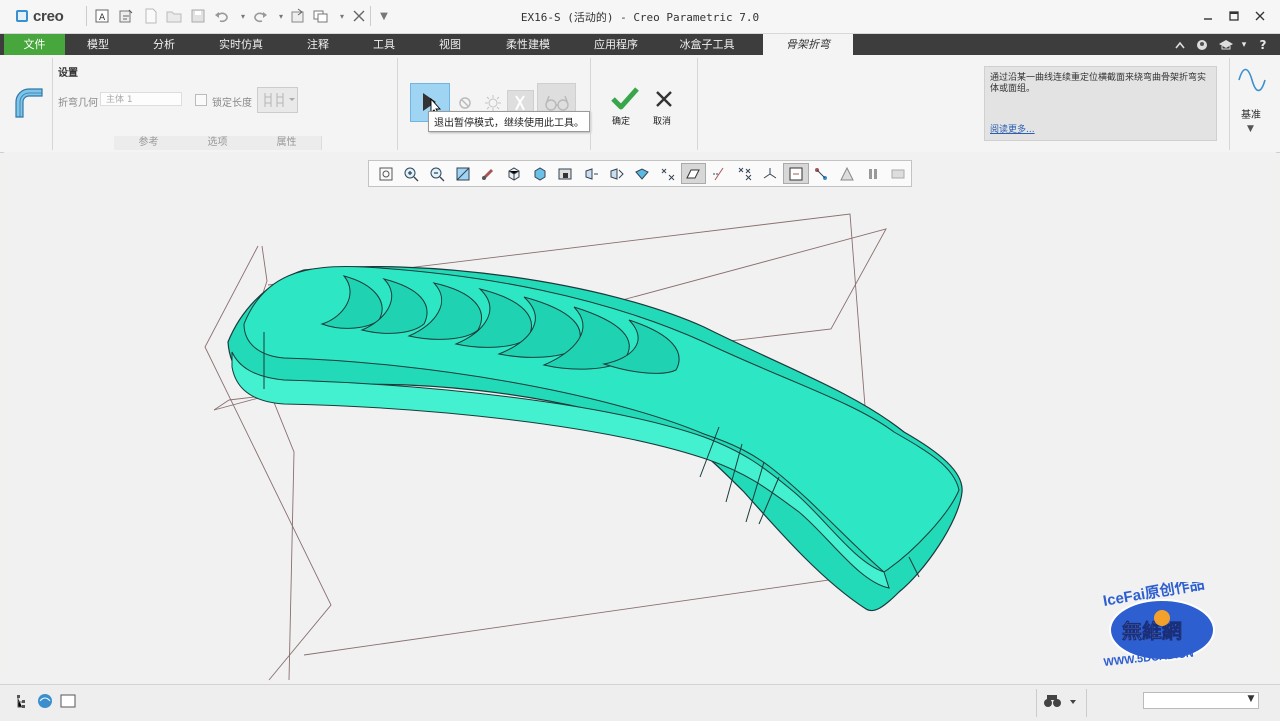 This screenshot has height=721, width=1280. I want to click on status-bar: ▼, so click(640, 702).